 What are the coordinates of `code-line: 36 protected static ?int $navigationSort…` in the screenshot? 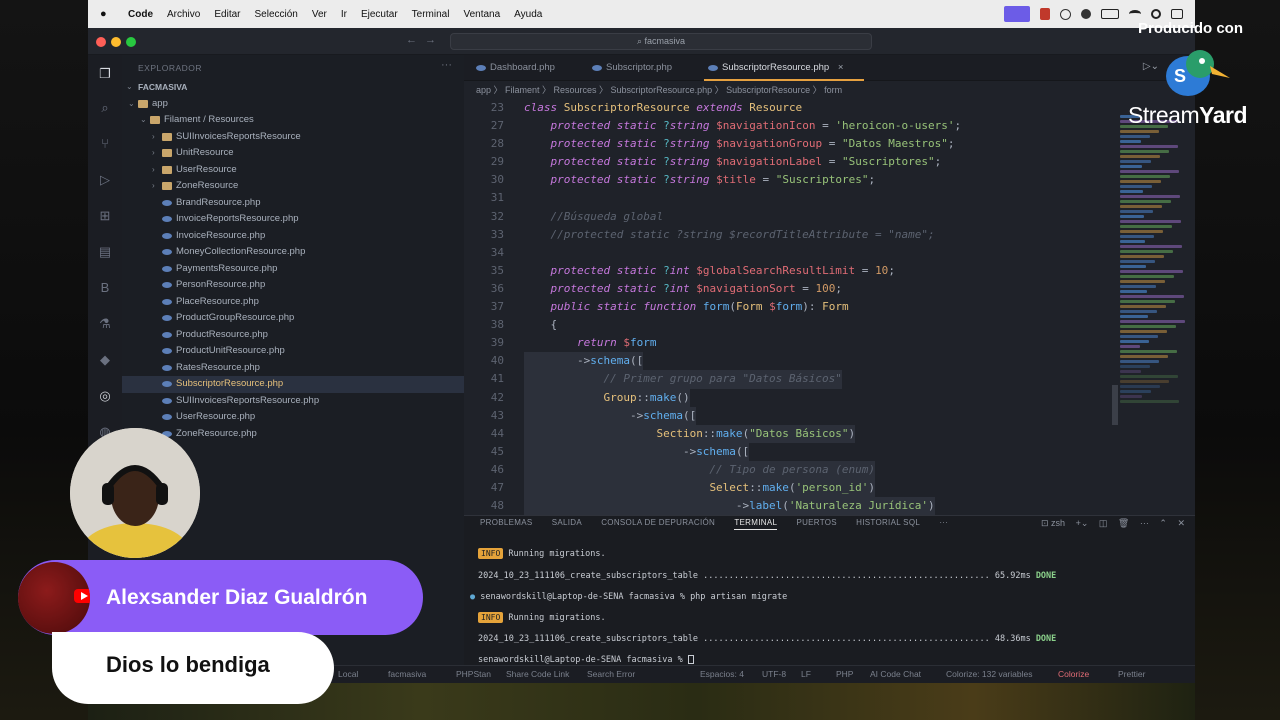 It's located at (794, 289).